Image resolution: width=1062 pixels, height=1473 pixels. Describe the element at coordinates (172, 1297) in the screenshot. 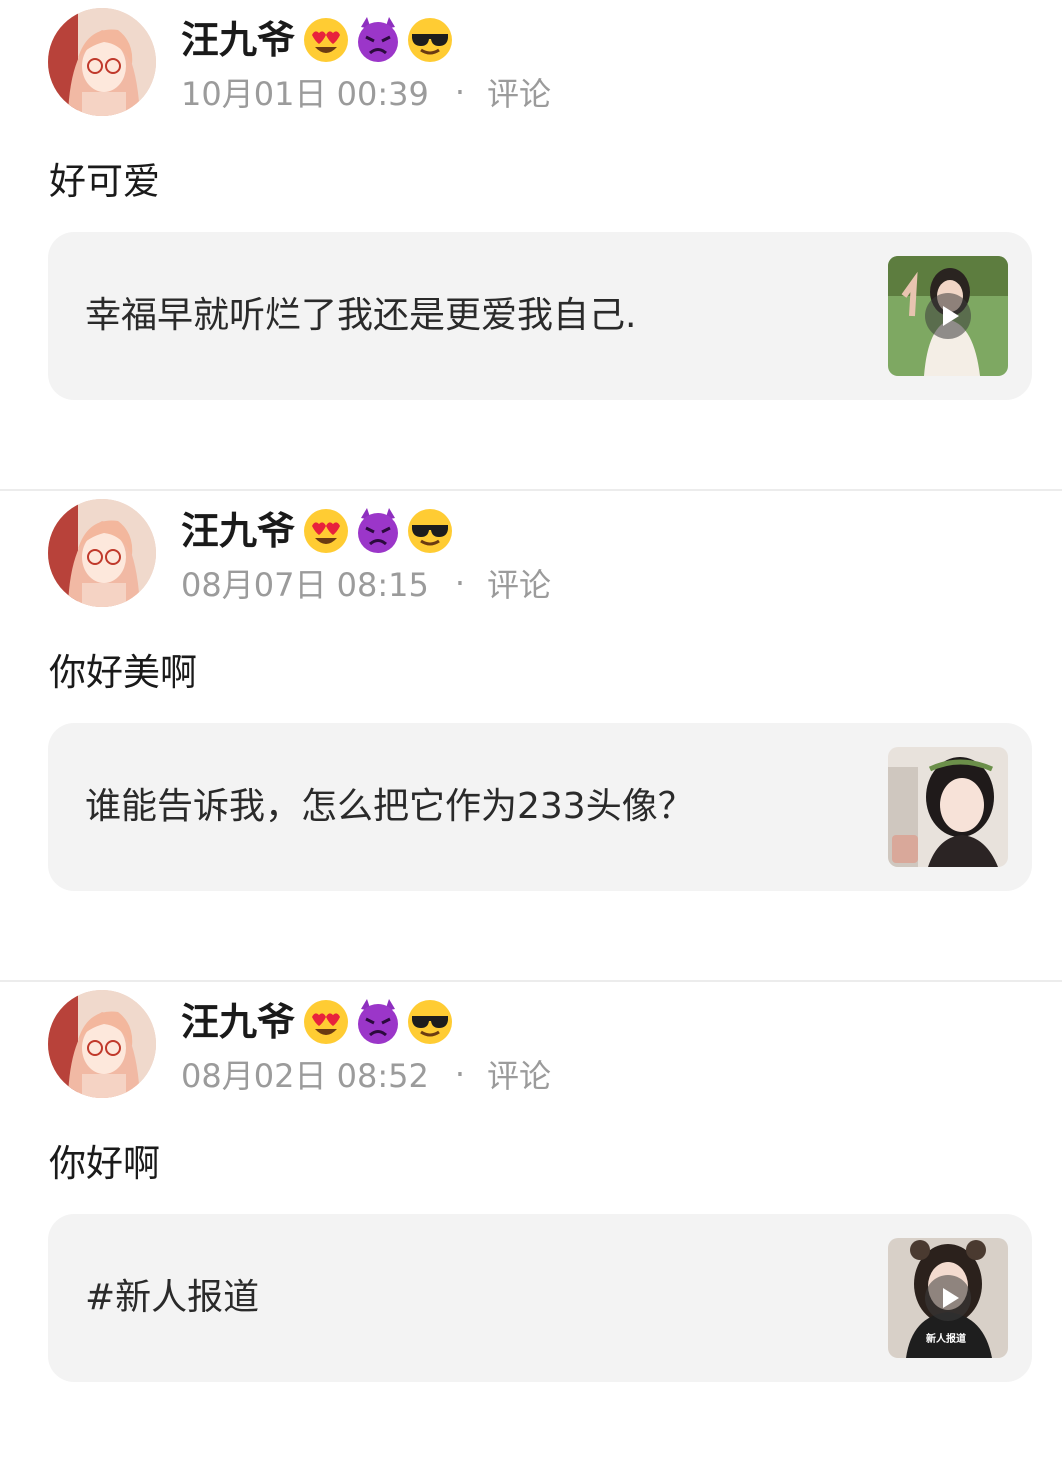

I see `quoted-post-text: #新人报道` at that location.